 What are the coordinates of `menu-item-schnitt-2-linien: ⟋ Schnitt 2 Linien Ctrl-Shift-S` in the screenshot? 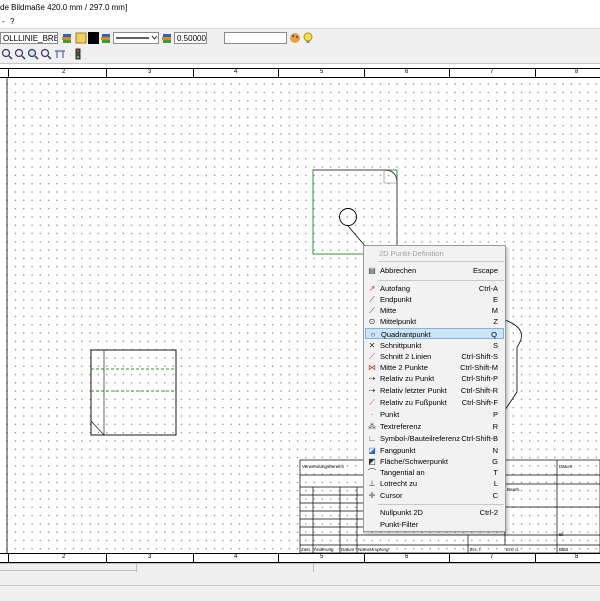 It's located at (434, 356).